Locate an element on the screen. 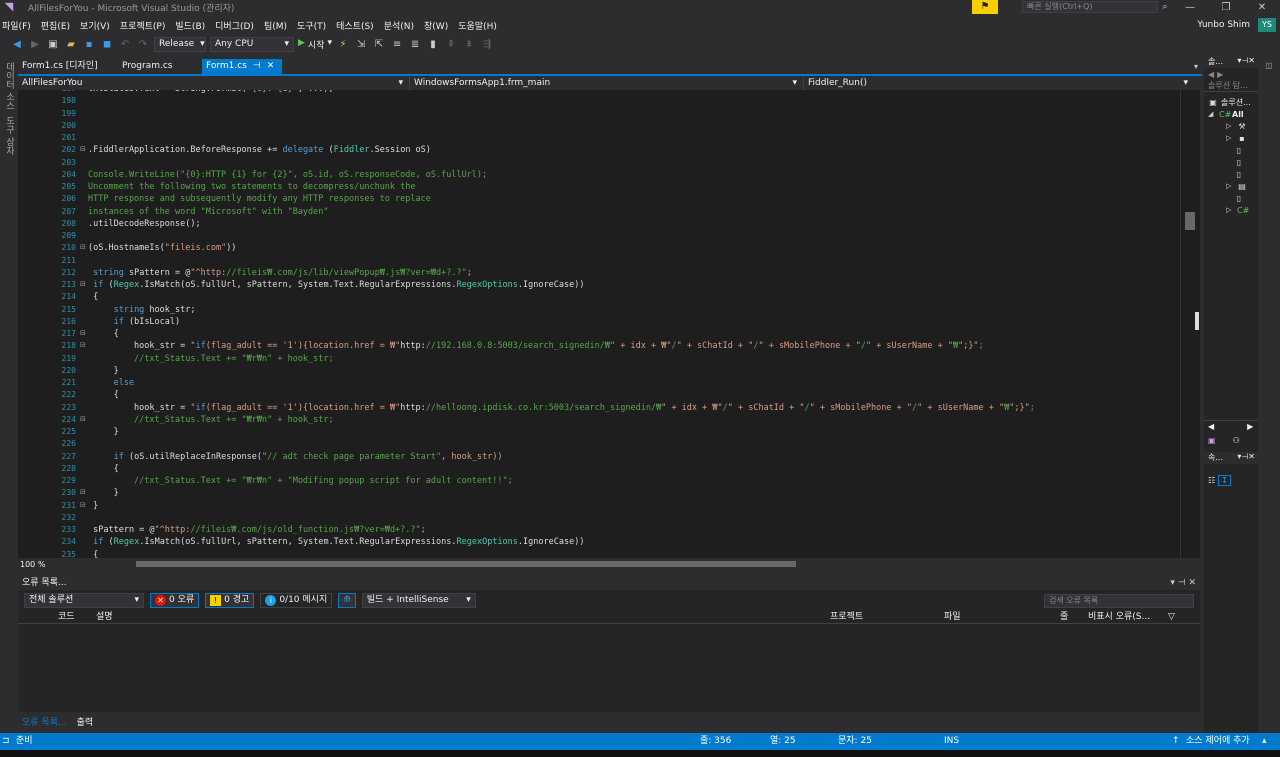  vertical-scrollbar is located at coordinates (1189, 324).